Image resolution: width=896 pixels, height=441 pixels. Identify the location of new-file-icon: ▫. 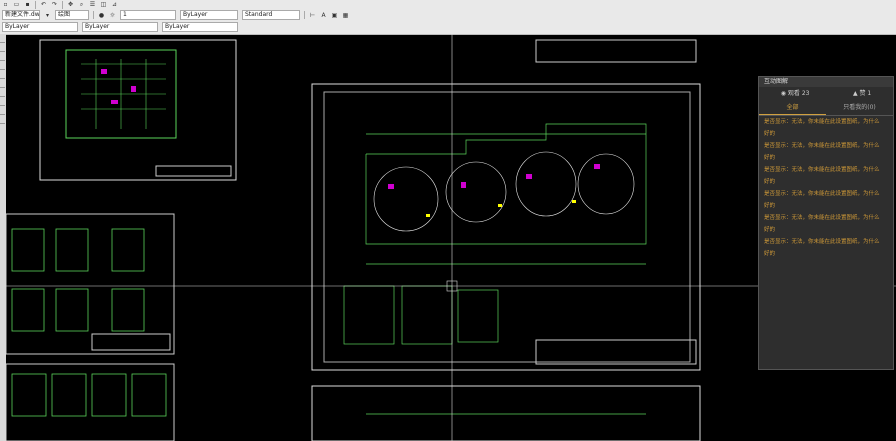
(5, 5).